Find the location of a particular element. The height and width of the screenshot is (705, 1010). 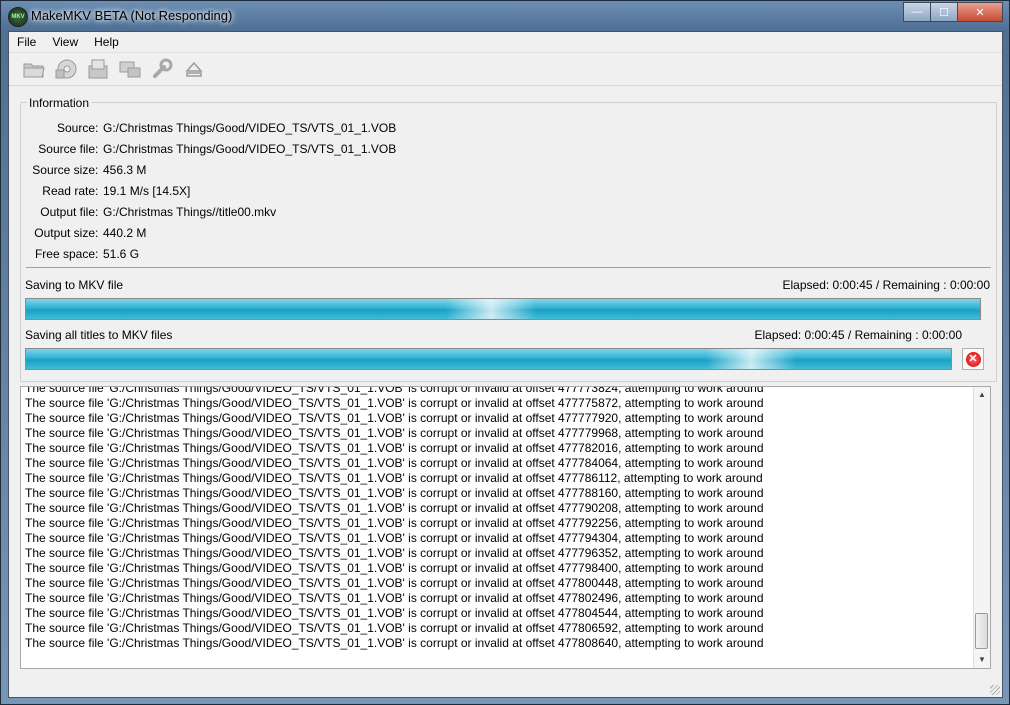

separator is located at coordinates (508, 267).